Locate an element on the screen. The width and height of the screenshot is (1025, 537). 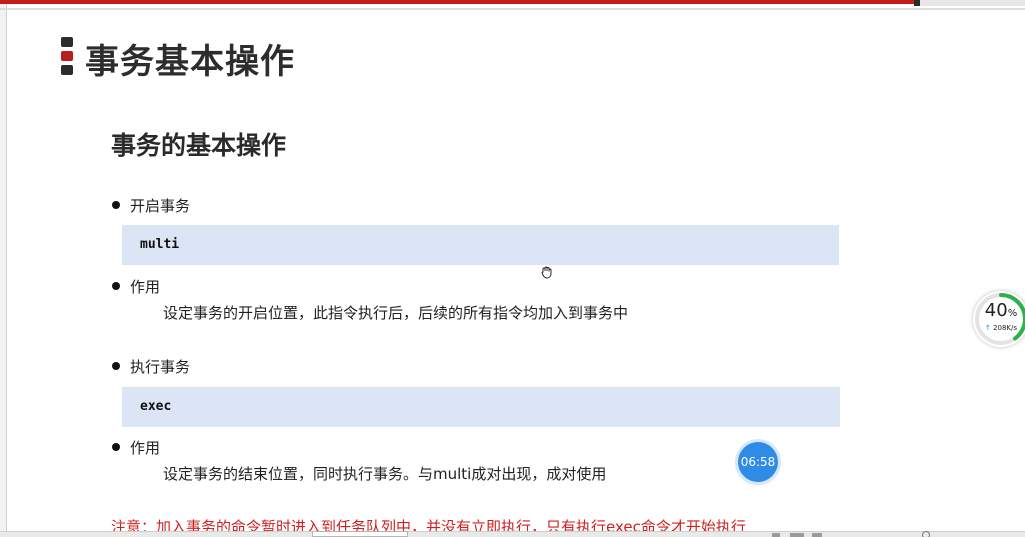
taskbar-circle-icon is located at coordinates (926, 534).